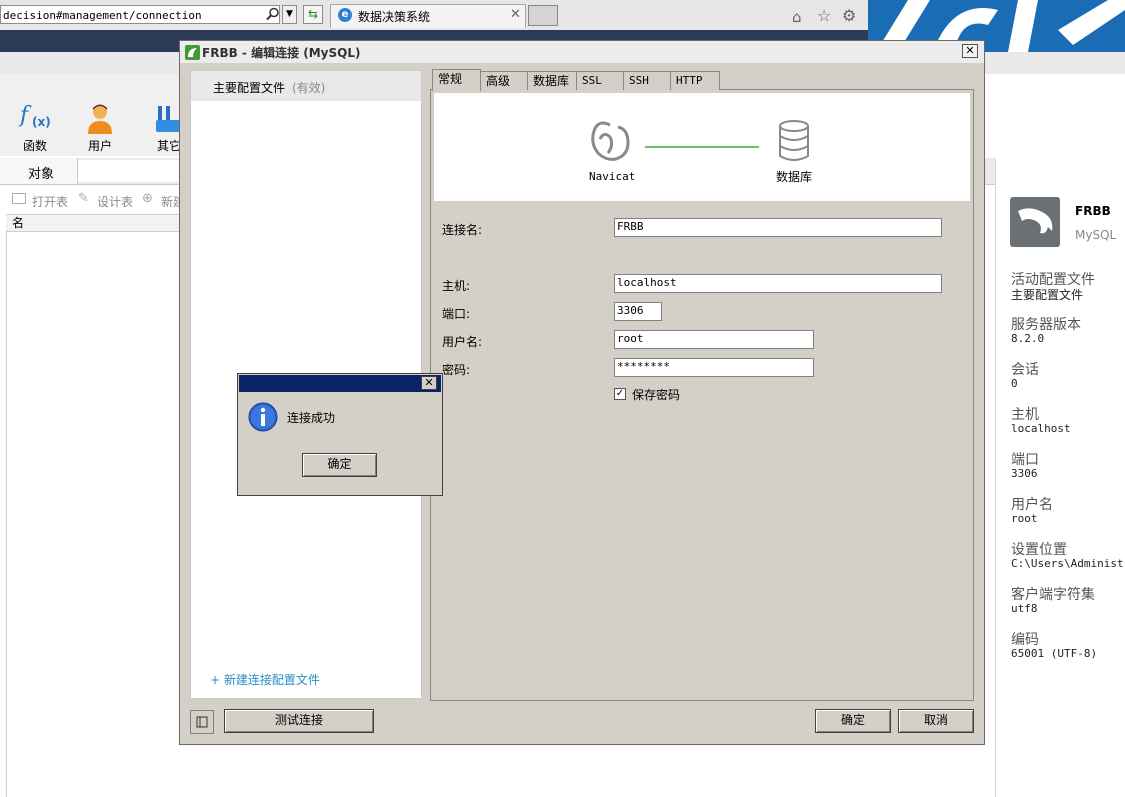 This screenshot has width=1125, height=797. What do you see at coordinates (299, 721) in the screenshot?
I see `test-connection-button: 测试连接` at bounding box center [299, 721].